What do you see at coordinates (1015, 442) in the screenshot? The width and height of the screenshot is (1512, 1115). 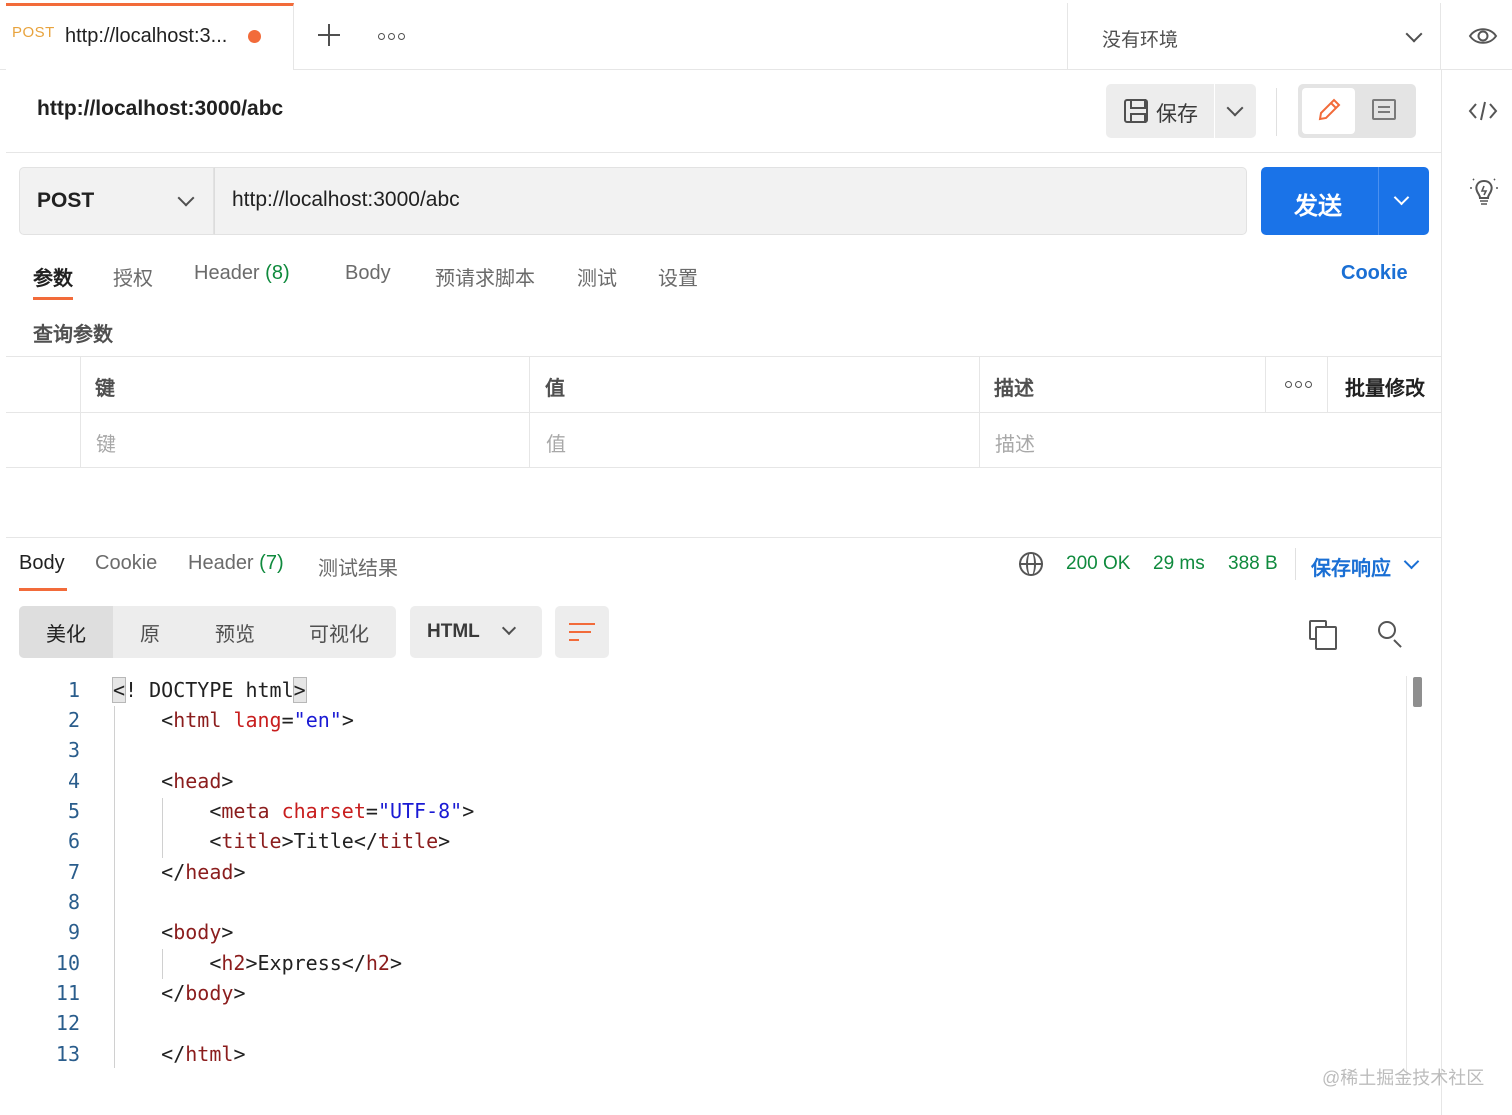 I see `param-description-input: 描述` at bounding box center [1015, 442].